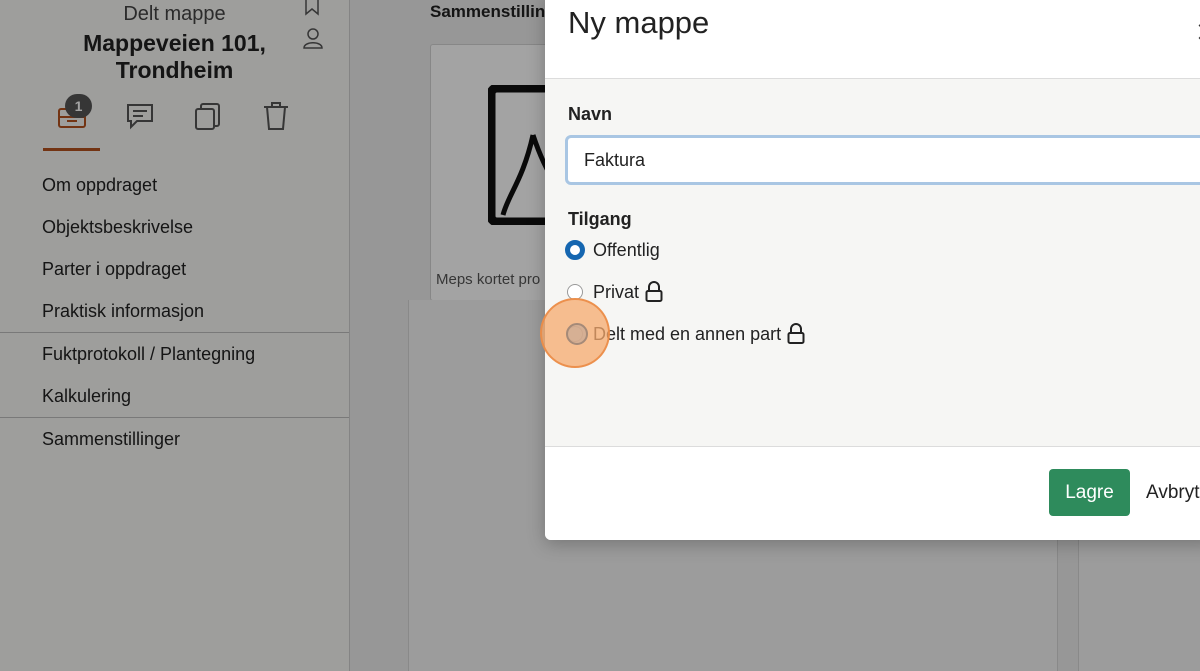 The height and width of the screenshot is (671, 1200). Describe the element at coordinates (575, 250) in the screenshot. I see `radio-public` at that location.